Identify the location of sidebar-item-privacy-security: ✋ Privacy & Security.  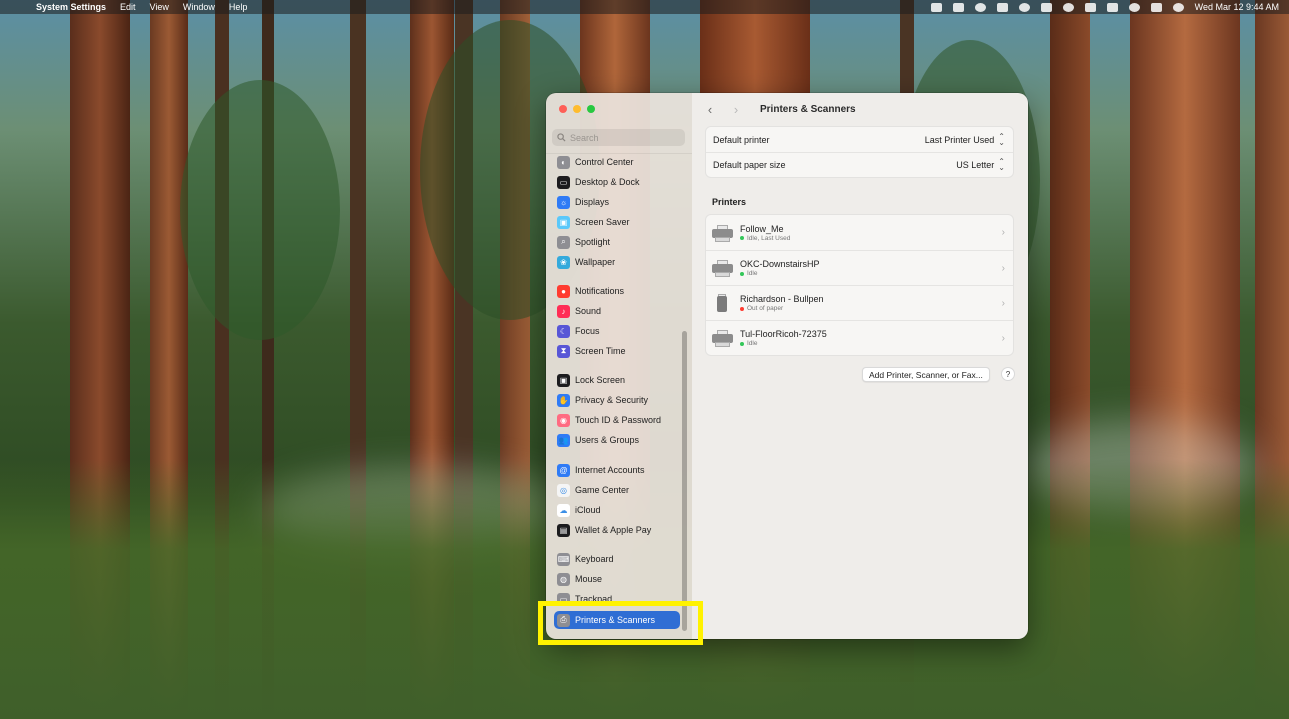
(617, 400).